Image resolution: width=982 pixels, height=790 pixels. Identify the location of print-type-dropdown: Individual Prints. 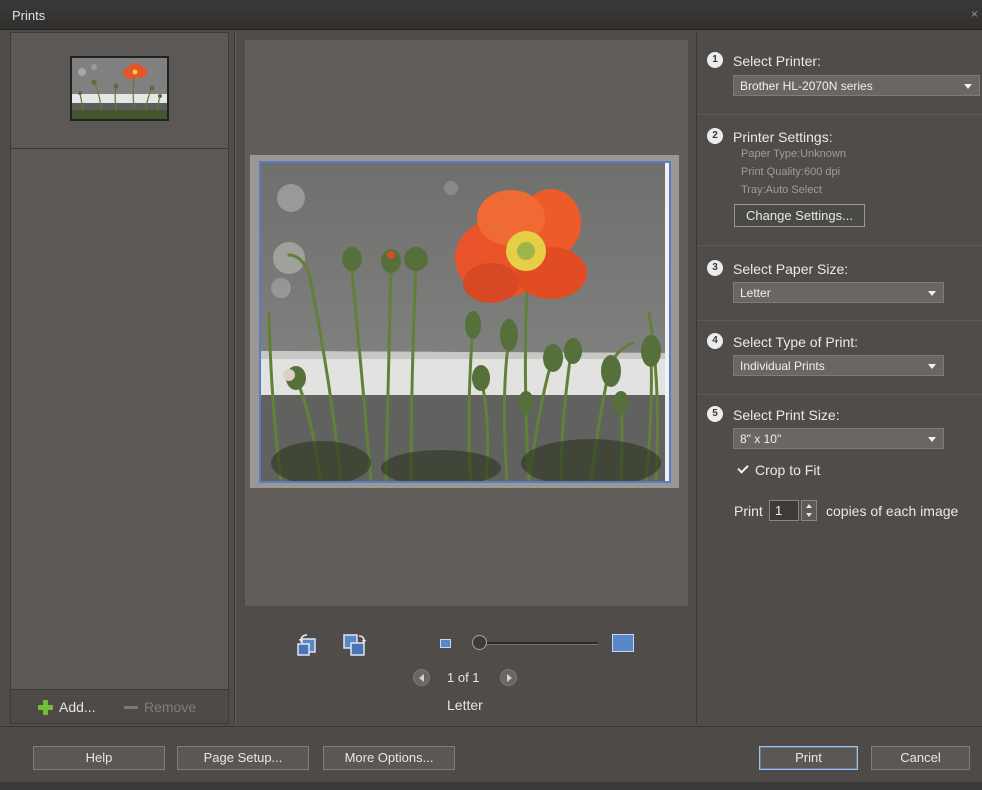
(838, 365).